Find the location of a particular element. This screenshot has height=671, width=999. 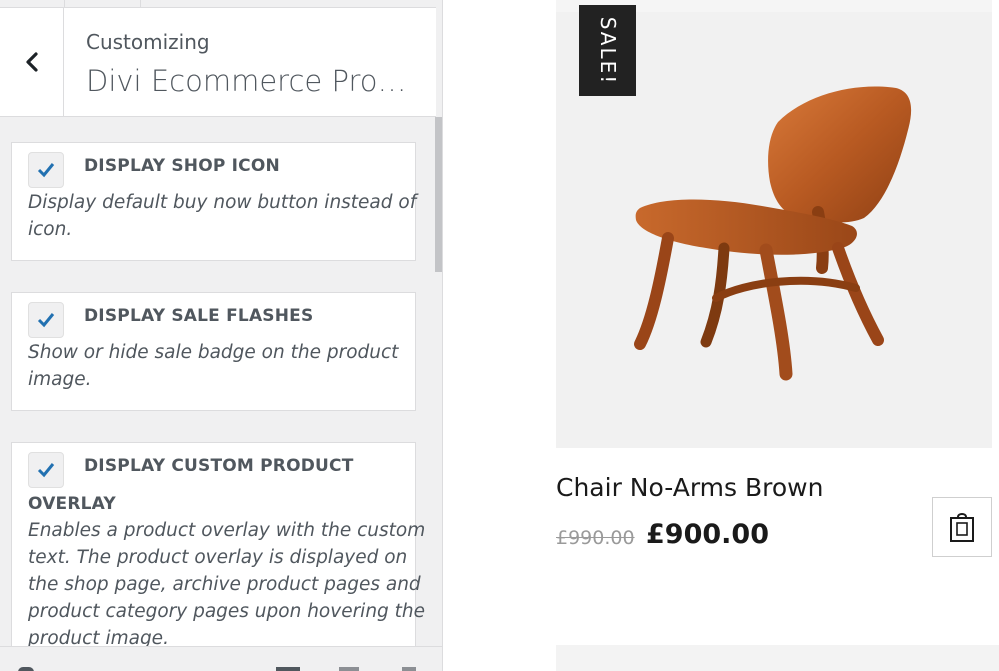

display-sale-flashes-checkbox is located at coordinates (46, 320).